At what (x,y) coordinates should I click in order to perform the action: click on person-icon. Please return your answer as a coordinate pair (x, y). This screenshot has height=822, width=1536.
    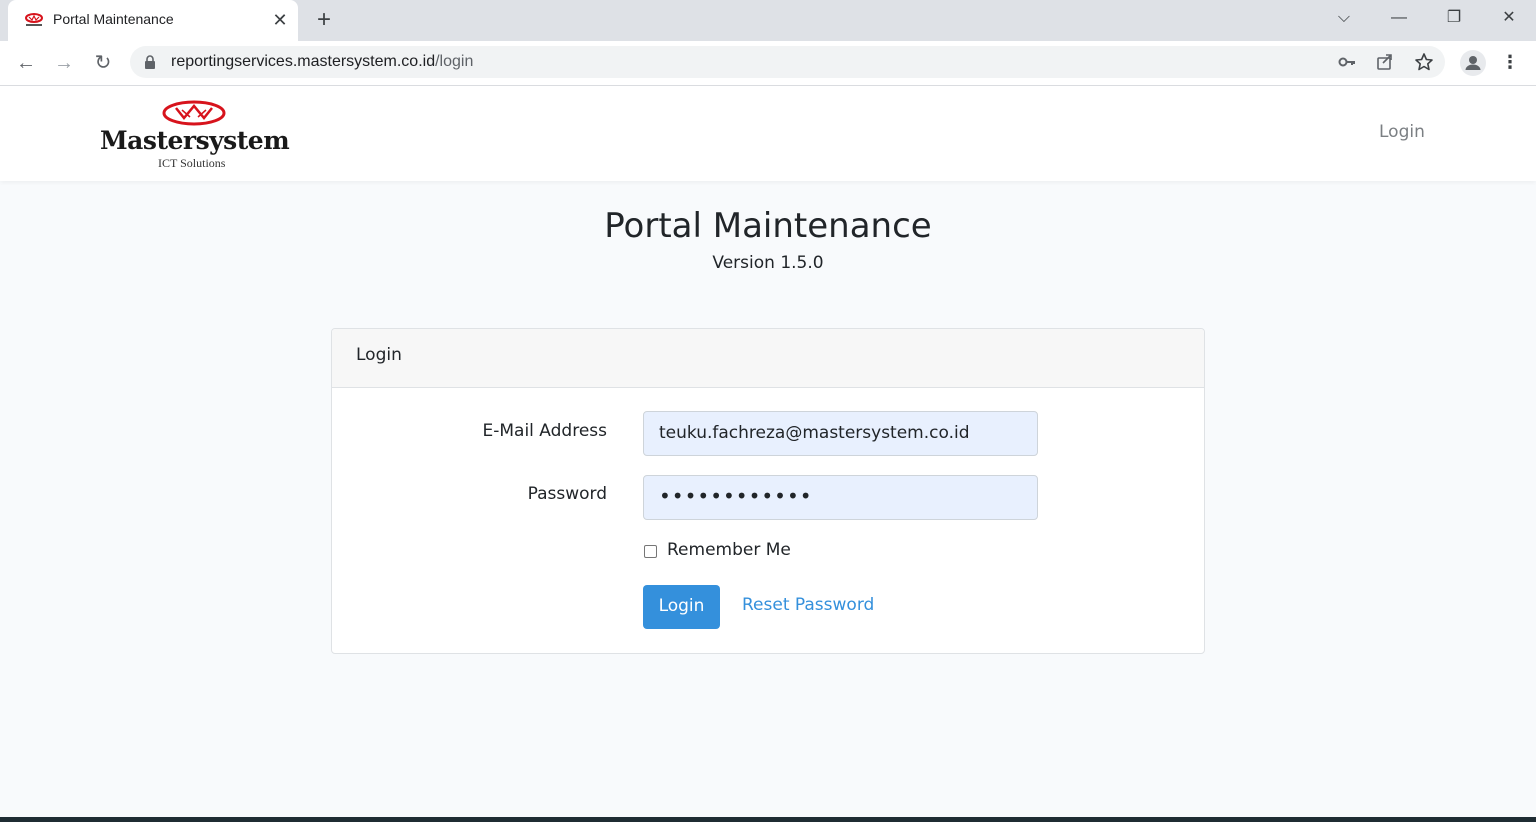
    Looking at the image, I should click on (1473, 63).